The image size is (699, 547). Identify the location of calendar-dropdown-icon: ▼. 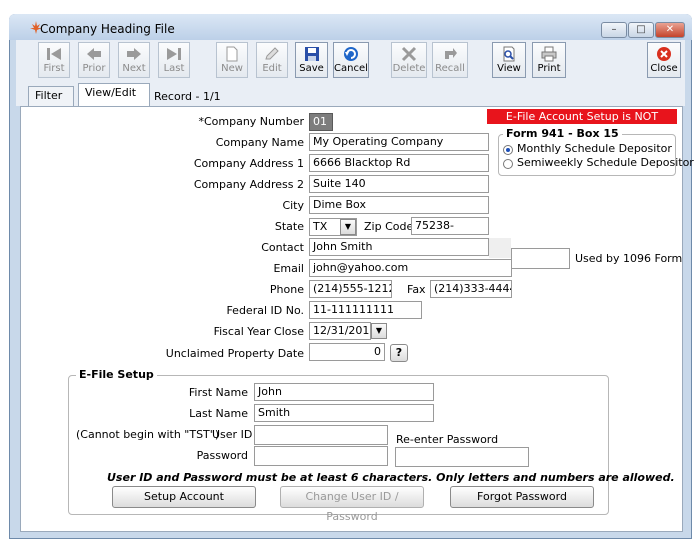
(379, 331).